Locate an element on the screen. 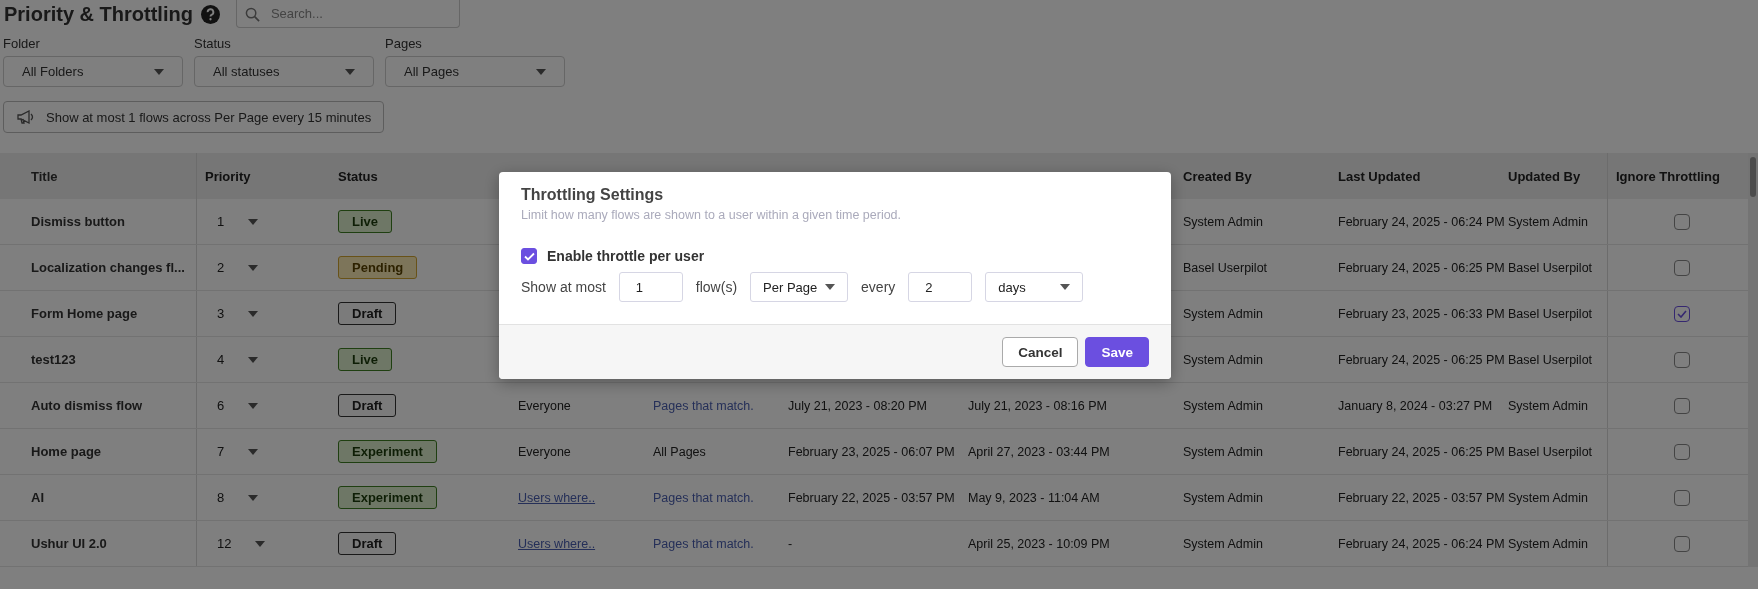  dialog-title: Throttling Settings is located at coordinates (593, 195).